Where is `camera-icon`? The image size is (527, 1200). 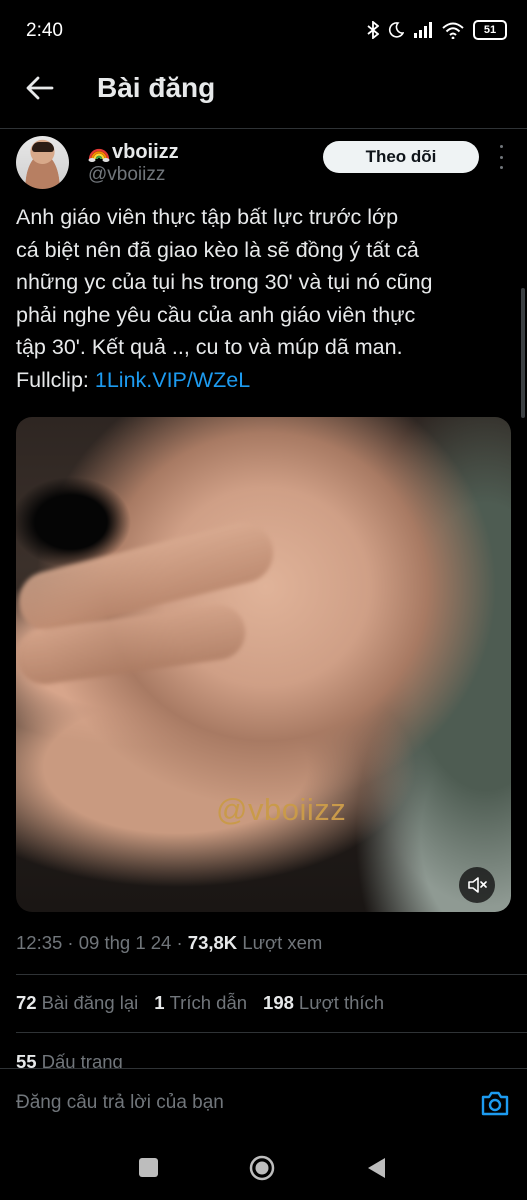
camera-icon is located at coordinates (495, 1103).